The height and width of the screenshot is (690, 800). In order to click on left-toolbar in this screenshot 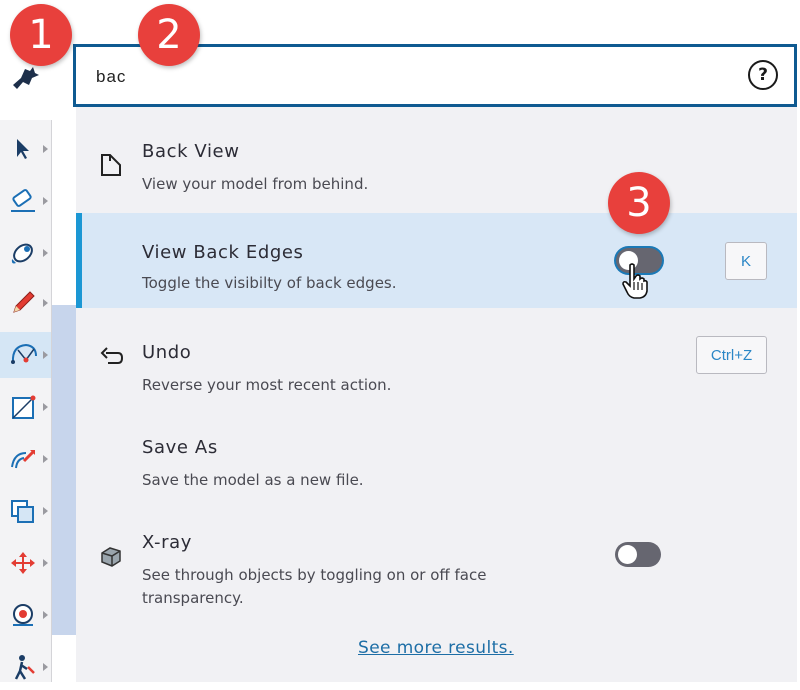, I will do `click(26, 401)`.